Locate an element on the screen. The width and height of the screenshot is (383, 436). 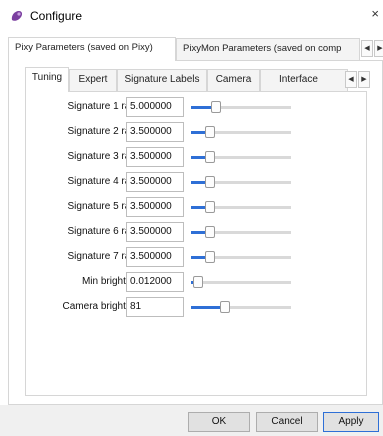
outer-tab-scroll: ◀ ▶ is located at coordinates (372, 48).